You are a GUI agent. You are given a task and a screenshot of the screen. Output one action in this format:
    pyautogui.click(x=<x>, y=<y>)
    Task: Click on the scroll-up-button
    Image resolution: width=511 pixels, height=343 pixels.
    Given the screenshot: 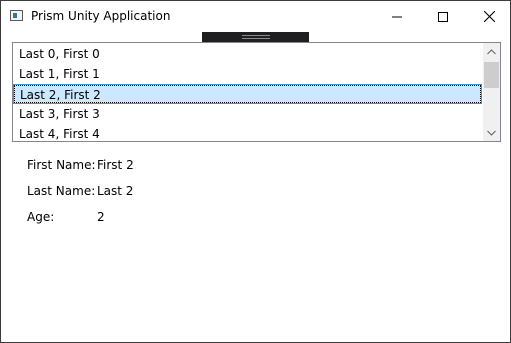 What is the action you would take?
    pyautogui.click(x=491, y=51)
    